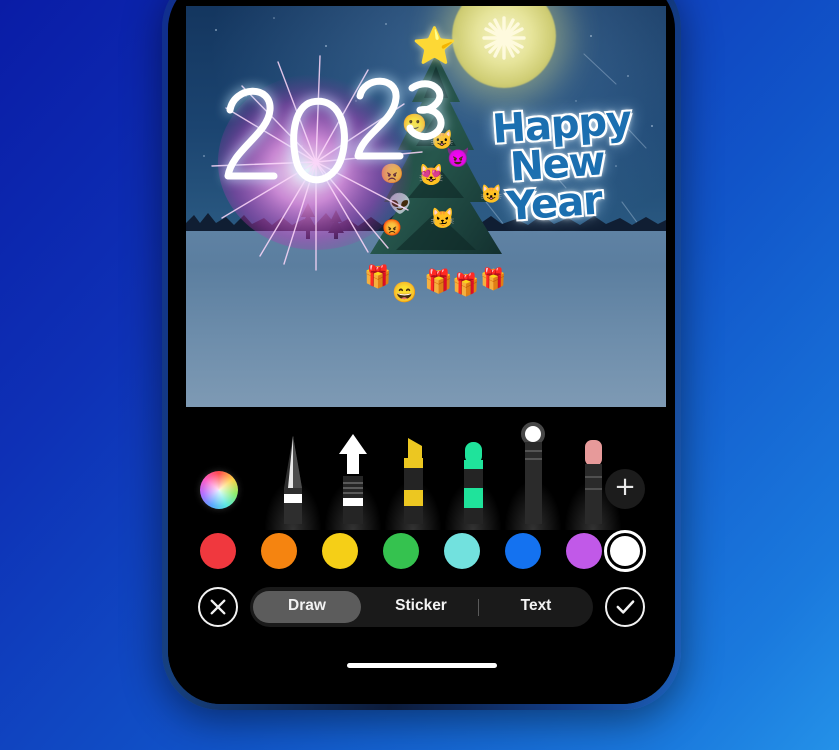 The height and width of the screenshot is (750, 839). Describe the element at coordinates (478, 607) in the screenshot. I see `segment-divider` at that location.